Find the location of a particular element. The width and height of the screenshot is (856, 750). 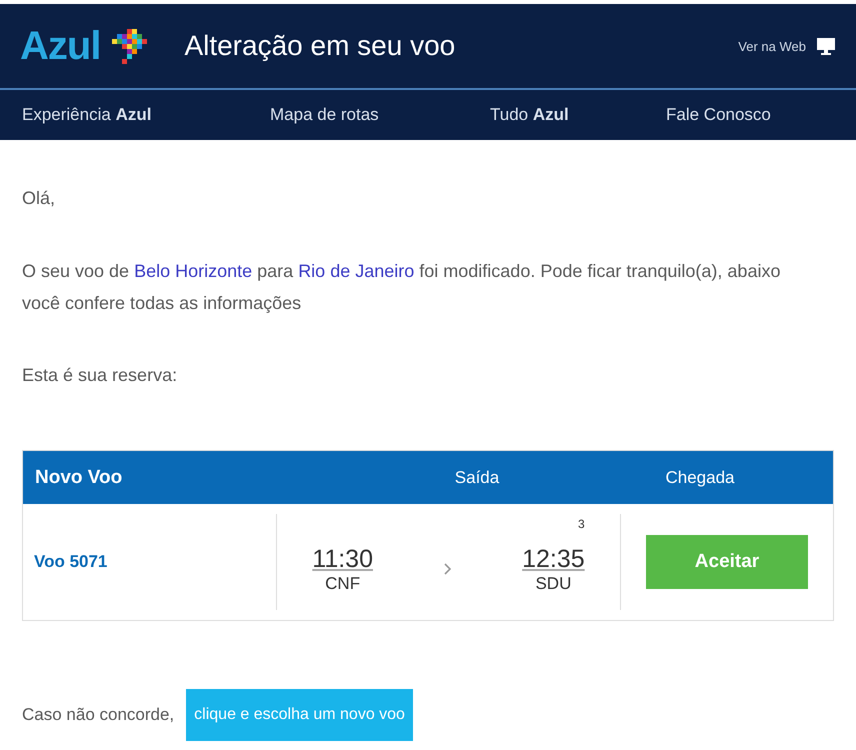

flight-number: Voo 5071 is located at coordinates (71, 562).